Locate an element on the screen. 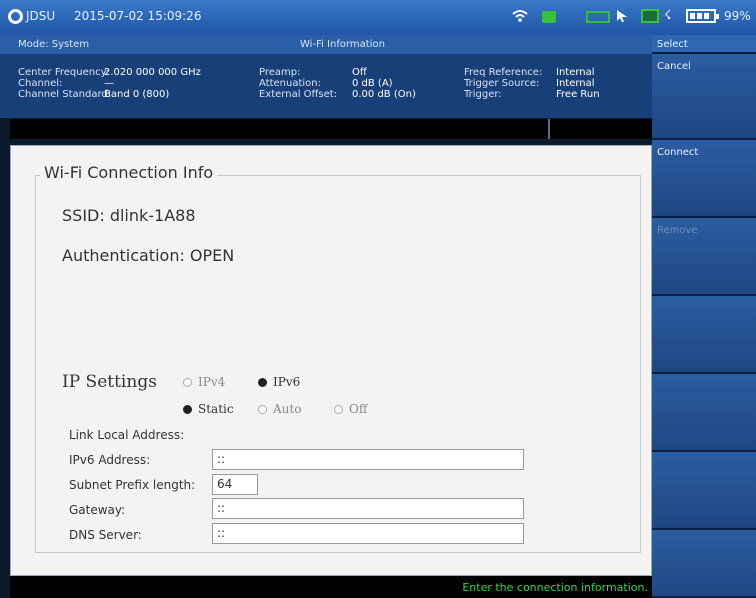 This screenshot has height=598, width=756. gateway-label: Gateway: is located at coordinates (97, 510).